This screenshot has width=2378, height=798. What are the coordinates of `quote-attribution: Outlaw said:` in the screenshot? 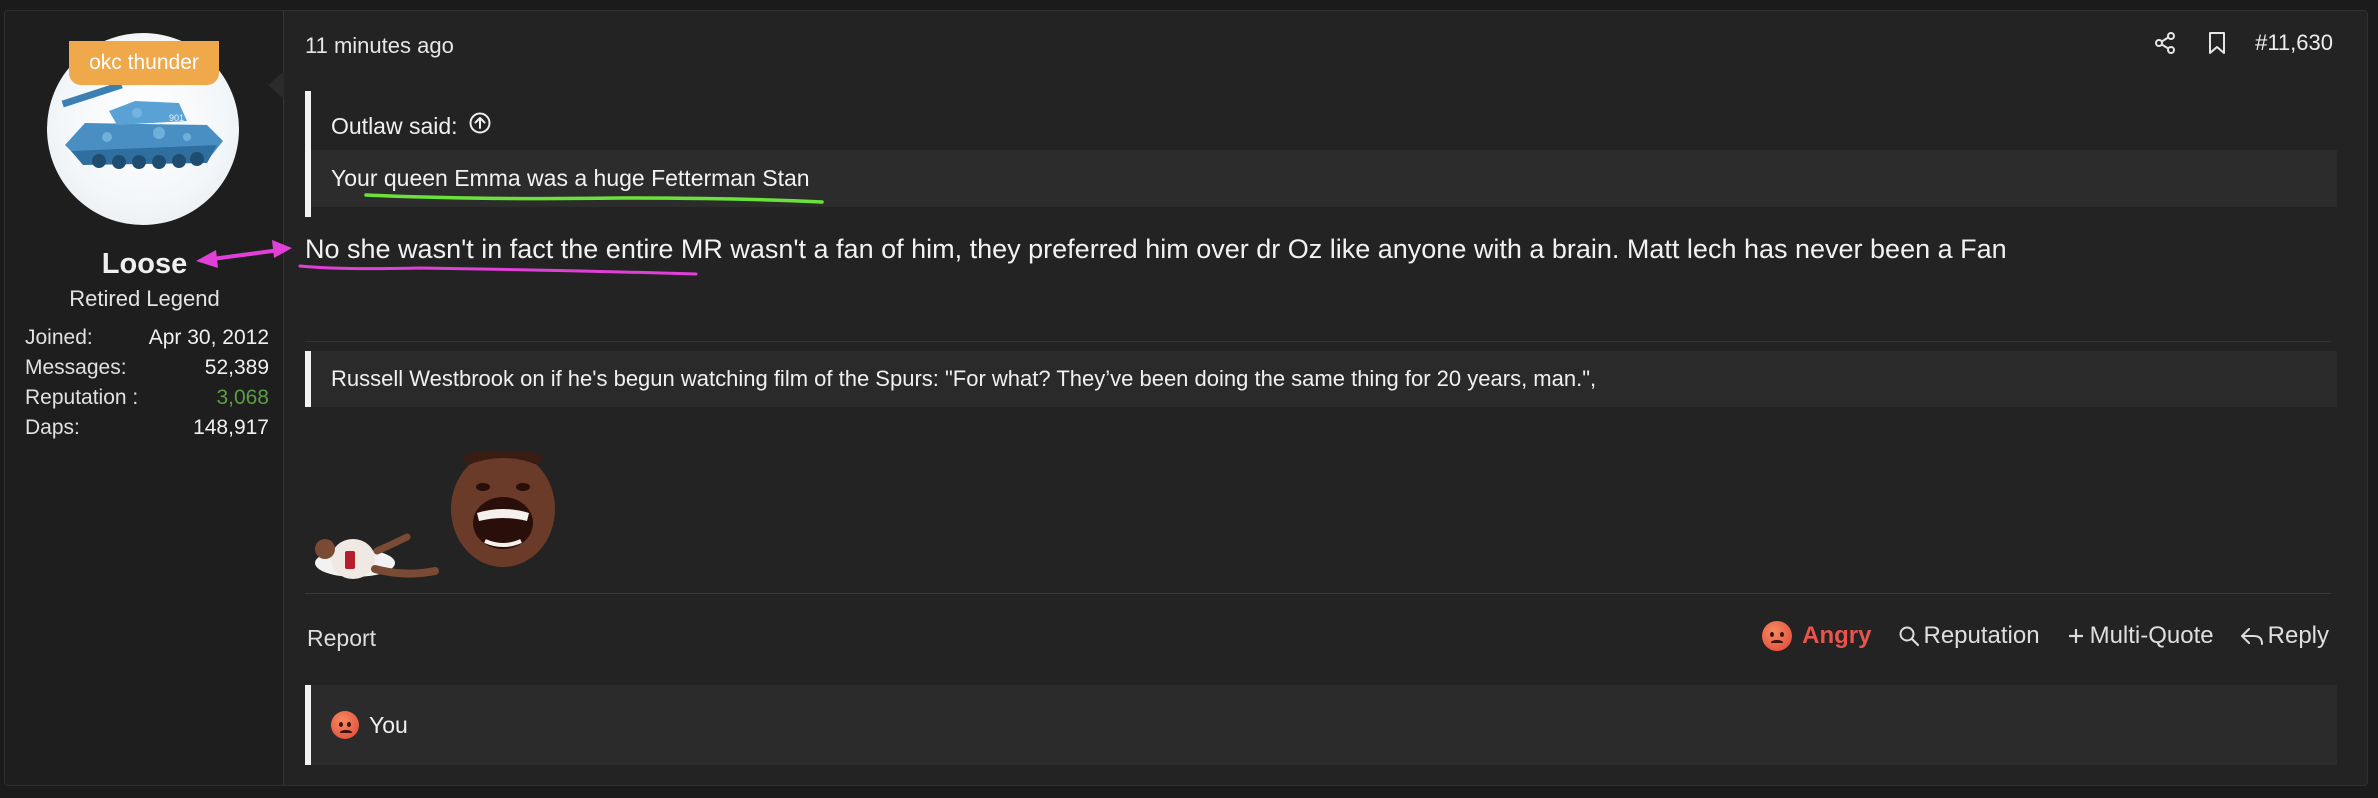 It's located at (411, 126).